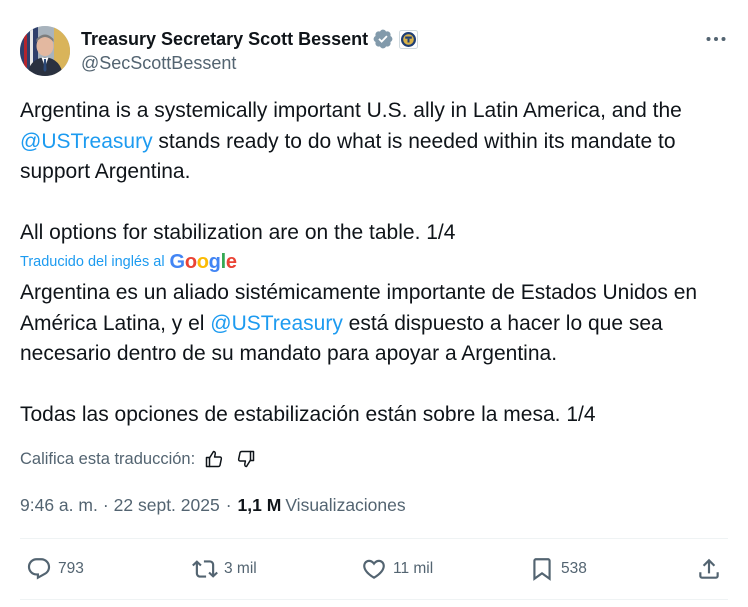 Image resolution: width=748 pixels, height=607 pixels. What do you see at coordinates (574, 568) in the screenshot?
I see `bookmark-count: 538` at bounding box center [574, 568].